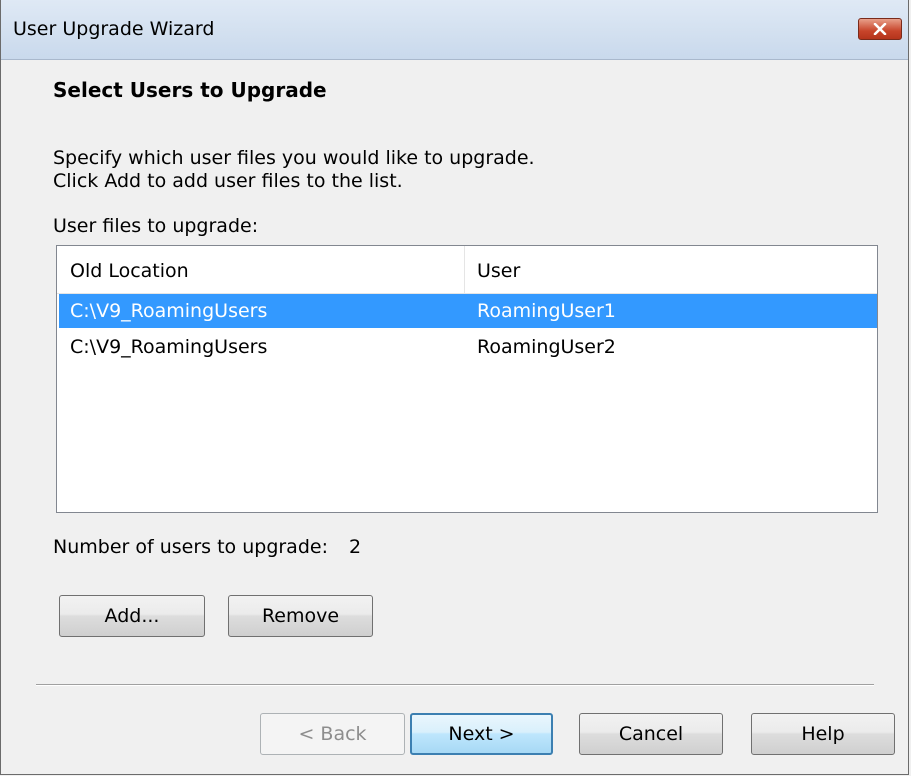 This screenshot has width=911, height=776. Describe the element at coordinates (355, 547) in the screenshot. I see `user-count-value: 2` at that location.